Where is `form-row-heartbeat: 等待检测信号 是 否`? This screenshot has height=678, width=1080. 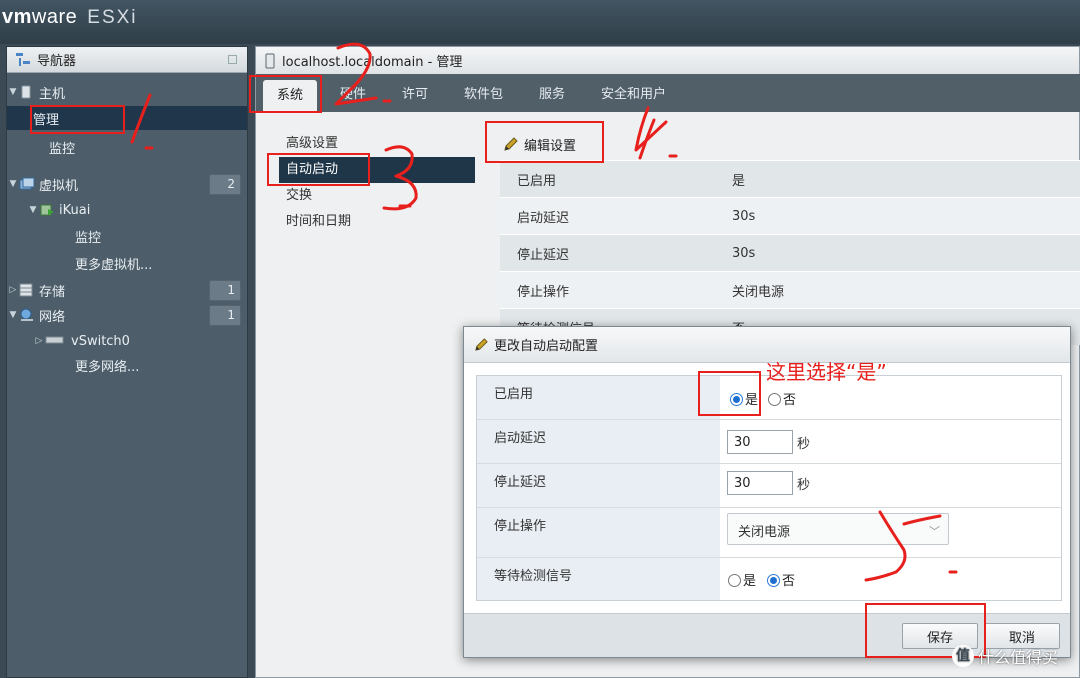 form-row-heartbeat: 等待检测信号 是 否 is located at coordinates (769, 579).